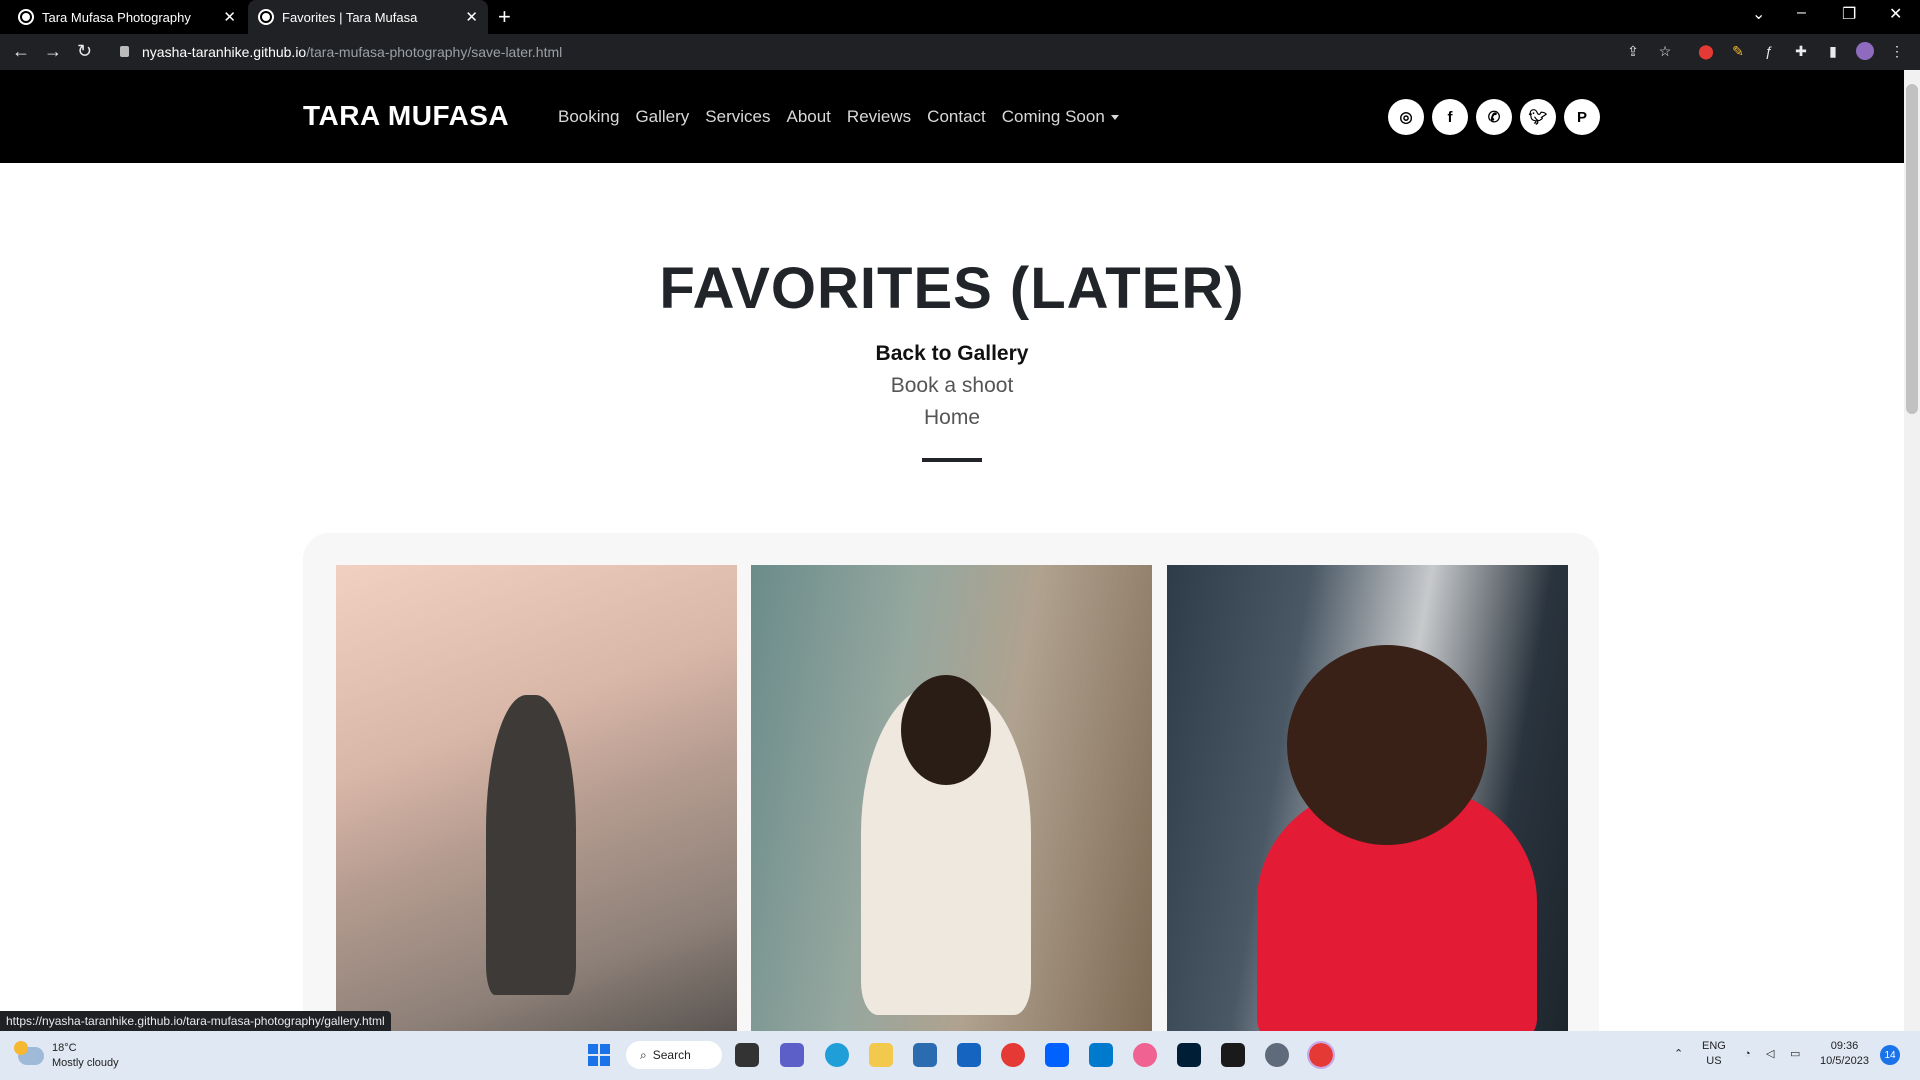 This screenshot has width=1920, height=1080. I want to click on bridge-icon, so click(1233, 1055).